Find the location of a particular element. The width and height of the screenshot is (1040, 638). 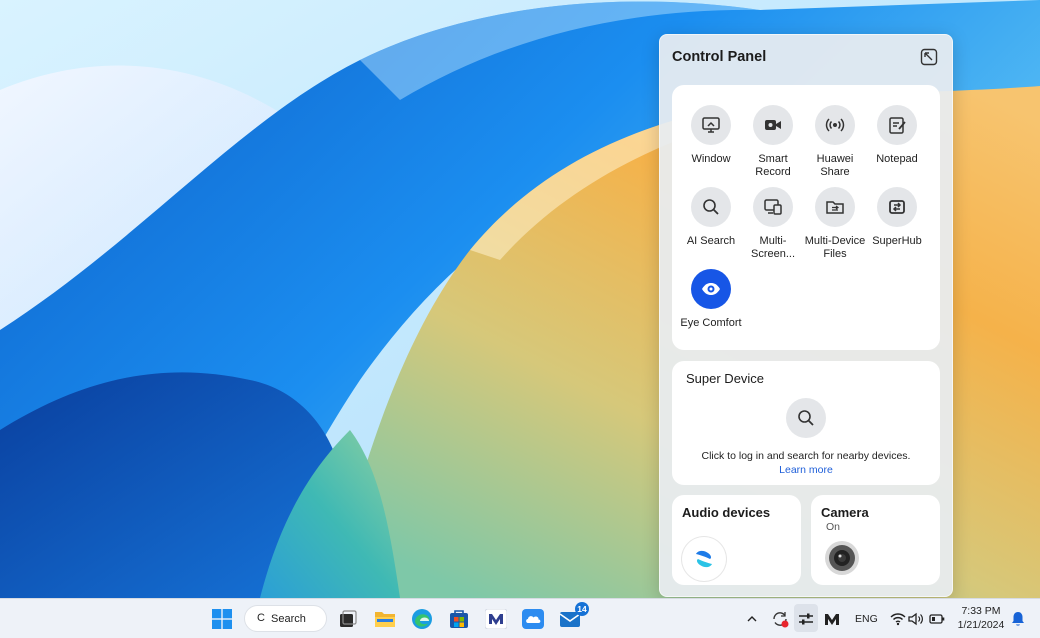

search-label: Search is located at coordinates (288, 618).